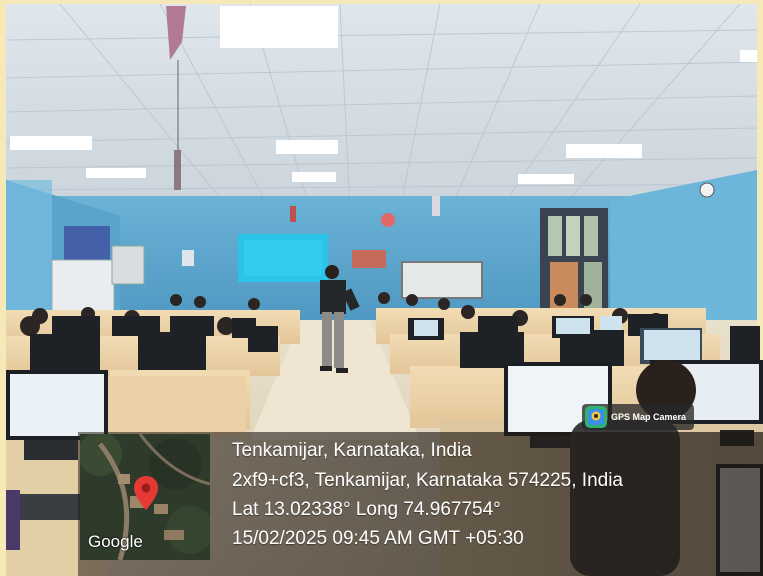  I want to click on gps-map-camera-badge: GPS Map Camera, so click(638, 417).